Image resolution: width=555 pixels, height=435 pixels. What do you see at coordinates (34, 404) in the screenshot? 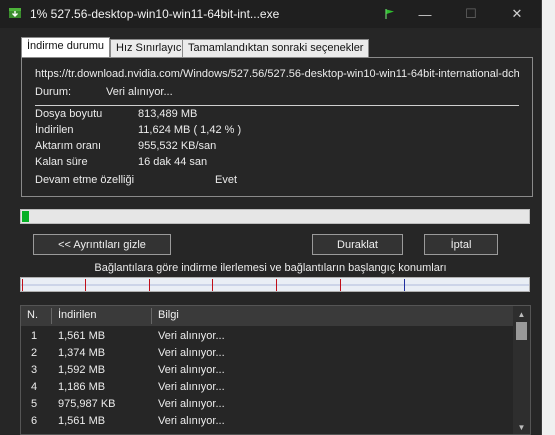
I see `cell-number: 5` at bounding box center [34, 404].